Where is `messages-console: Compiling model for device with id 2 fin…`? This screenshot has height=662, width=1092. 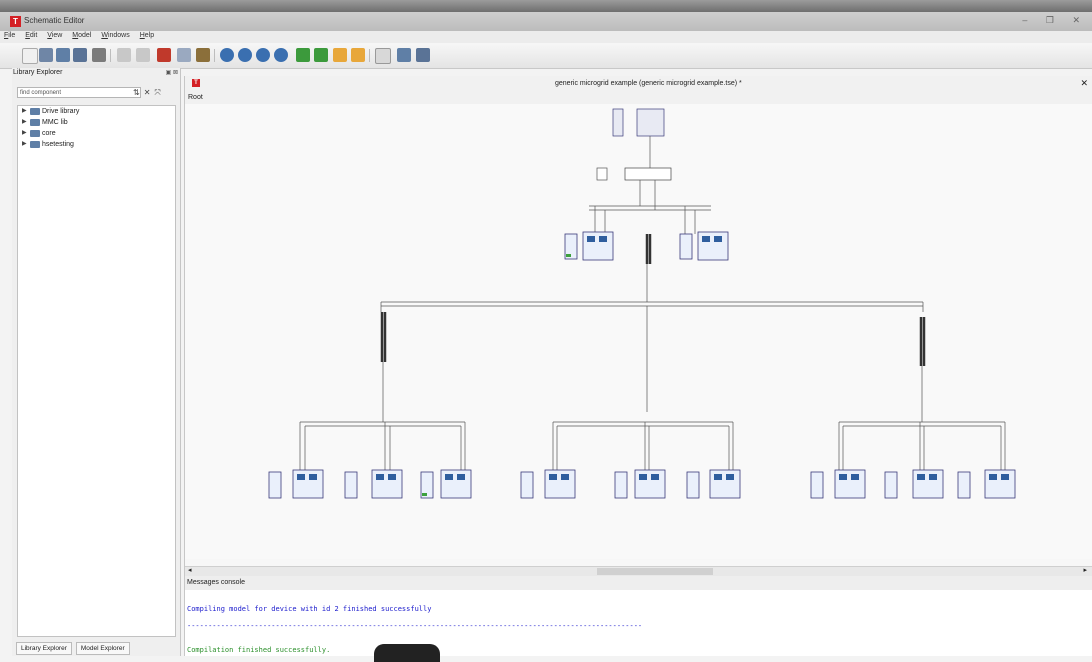 messages-console: Compiling model for device with id 2 fin… is located at coordinates (638, 623).